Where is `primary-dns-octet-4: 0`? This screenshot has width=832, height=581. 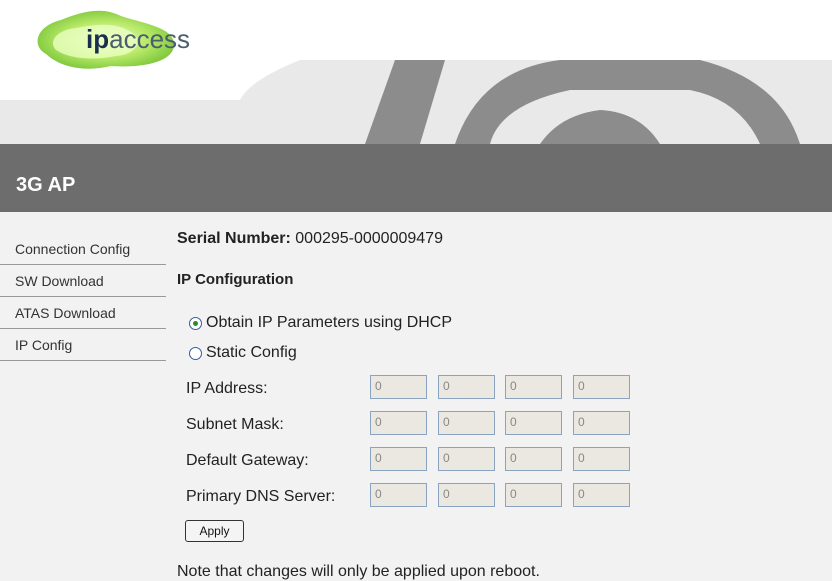 primary-dns-octet-4: 0 is located at coordinates (601, 495).